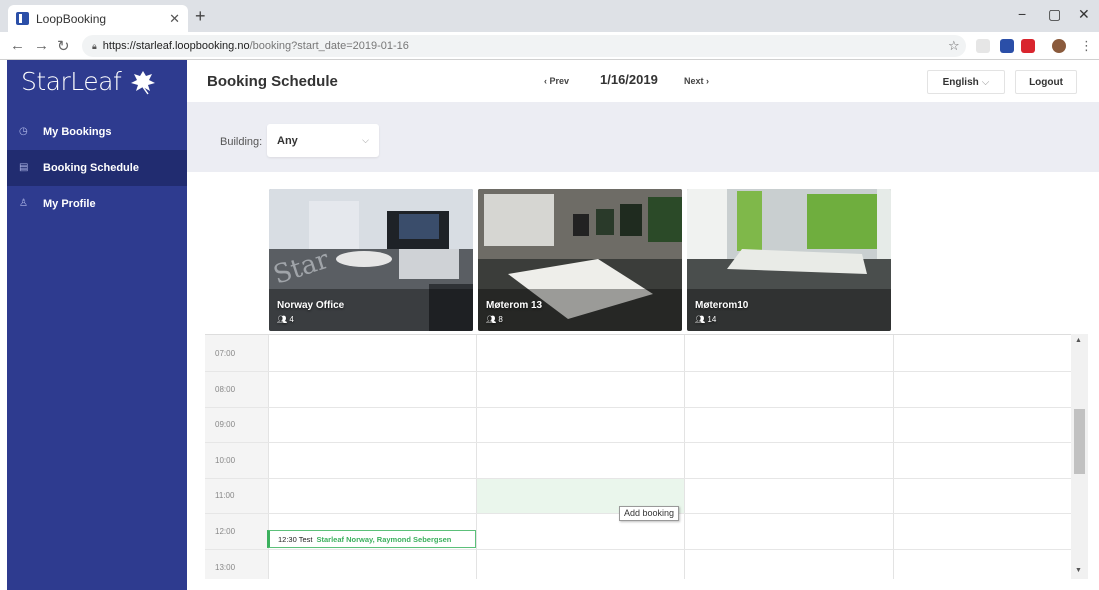  What do you see at coordinates (71, 81) in the screenshot?
I see `logo-text: StarLeaf` at bounding box center [71, 81].